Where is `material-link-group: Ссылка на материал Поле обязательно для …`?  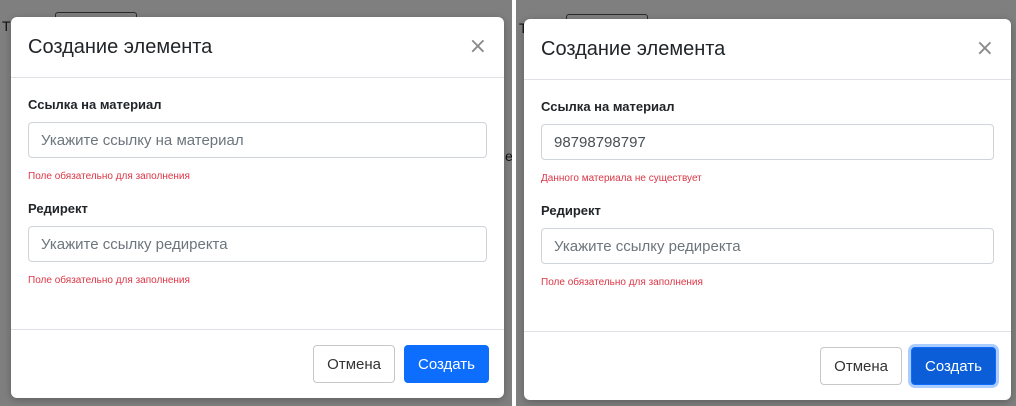 material-link-group: Ссылка на материал Поле обязательно для … is located at coordinates (257, 139).